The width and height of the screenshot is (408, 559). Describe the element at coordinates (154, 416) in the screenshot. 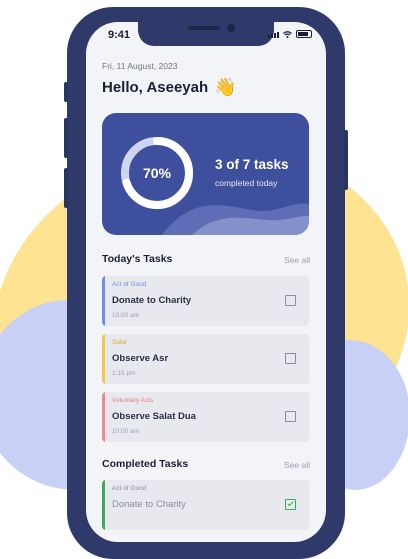

I see `task-title: Observe Salat Dua` at that location.